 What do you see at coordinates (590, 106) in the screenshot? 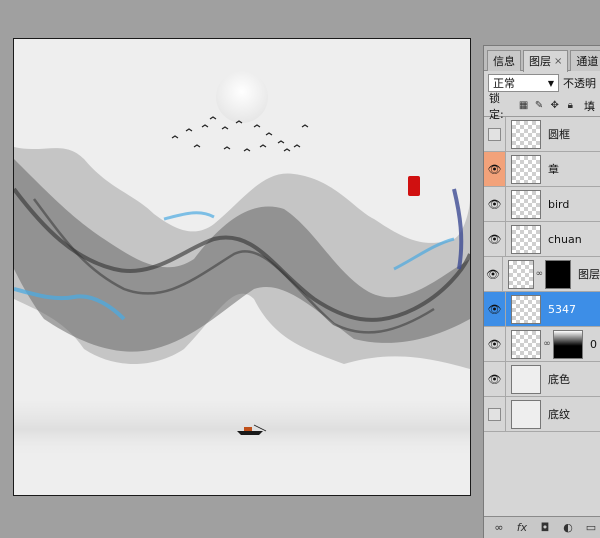
I see `fill-label: 填` at bounding box center [590, 106].